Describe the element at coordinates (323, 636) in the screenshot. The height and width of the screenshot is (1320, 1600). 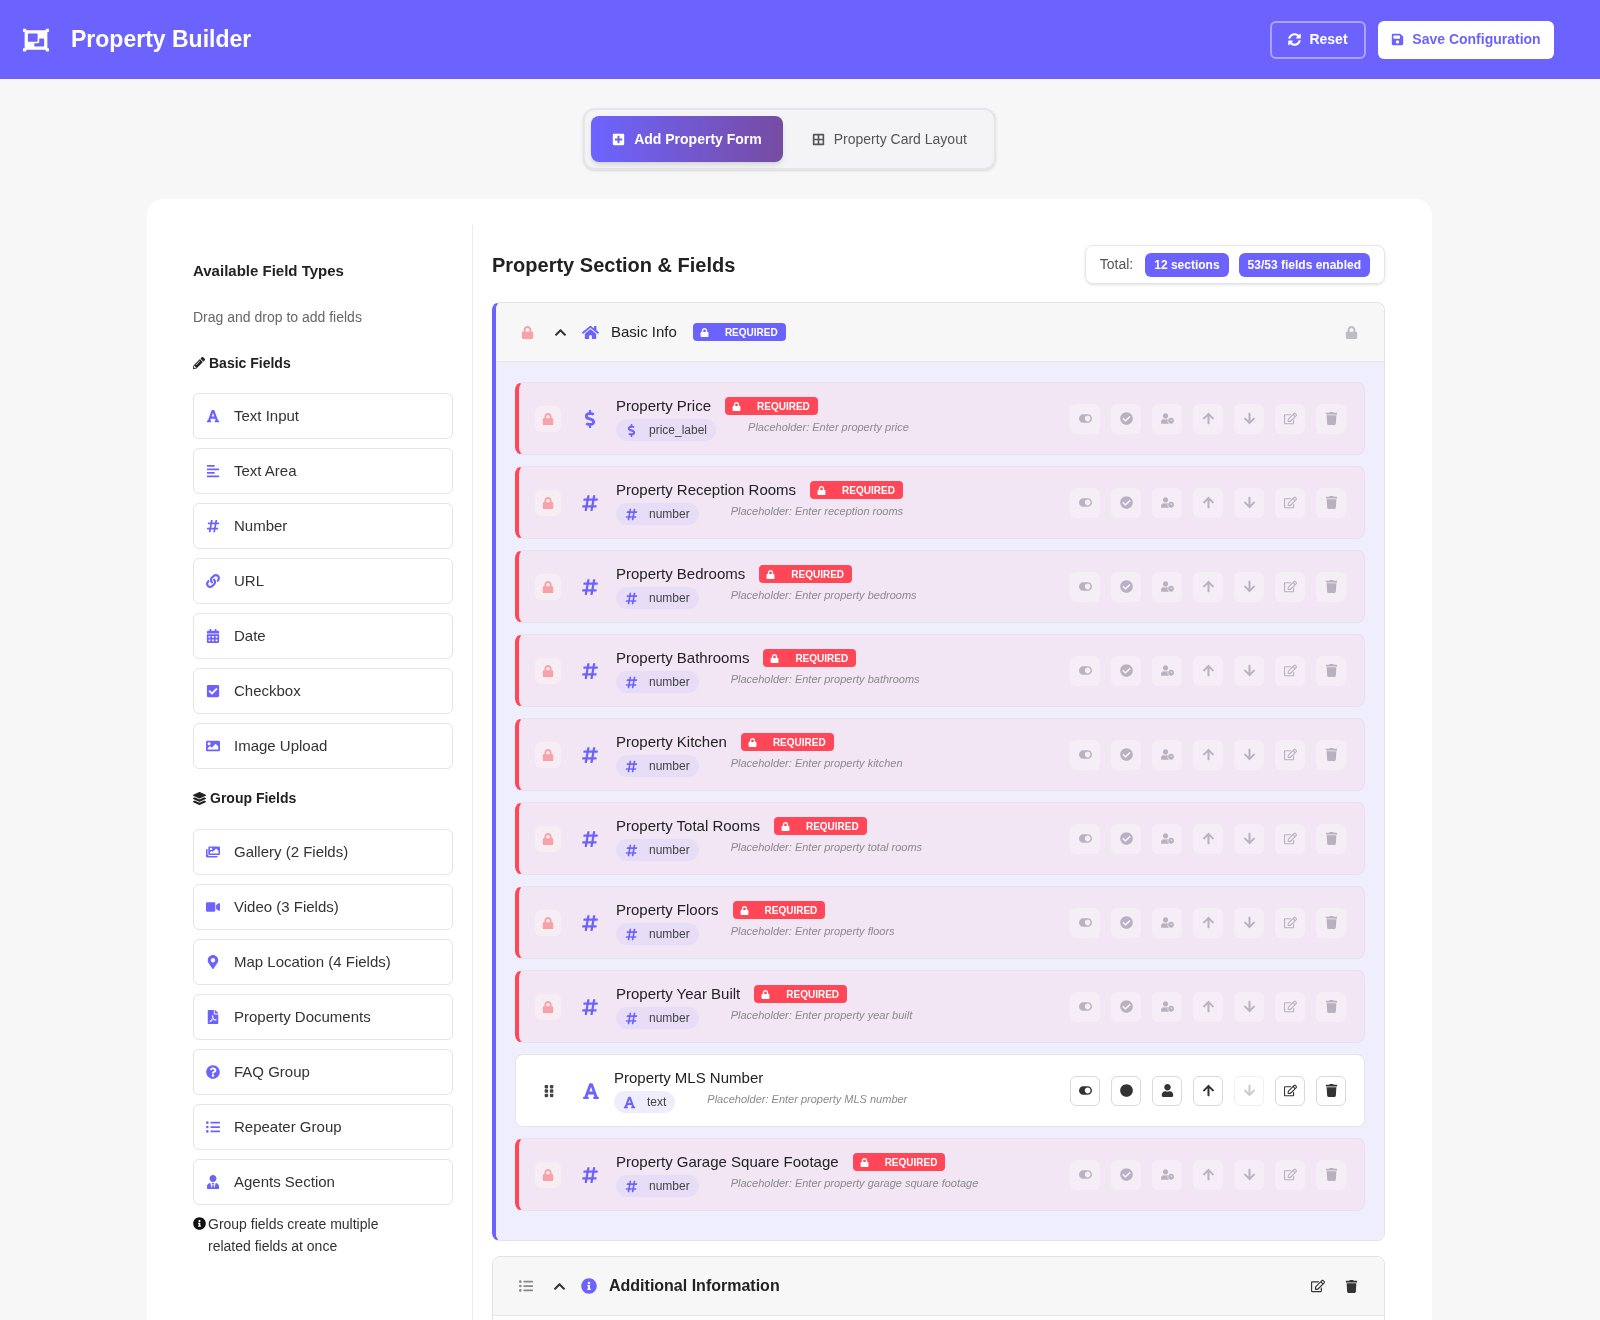
I see `field-type-item: Date` at that location.